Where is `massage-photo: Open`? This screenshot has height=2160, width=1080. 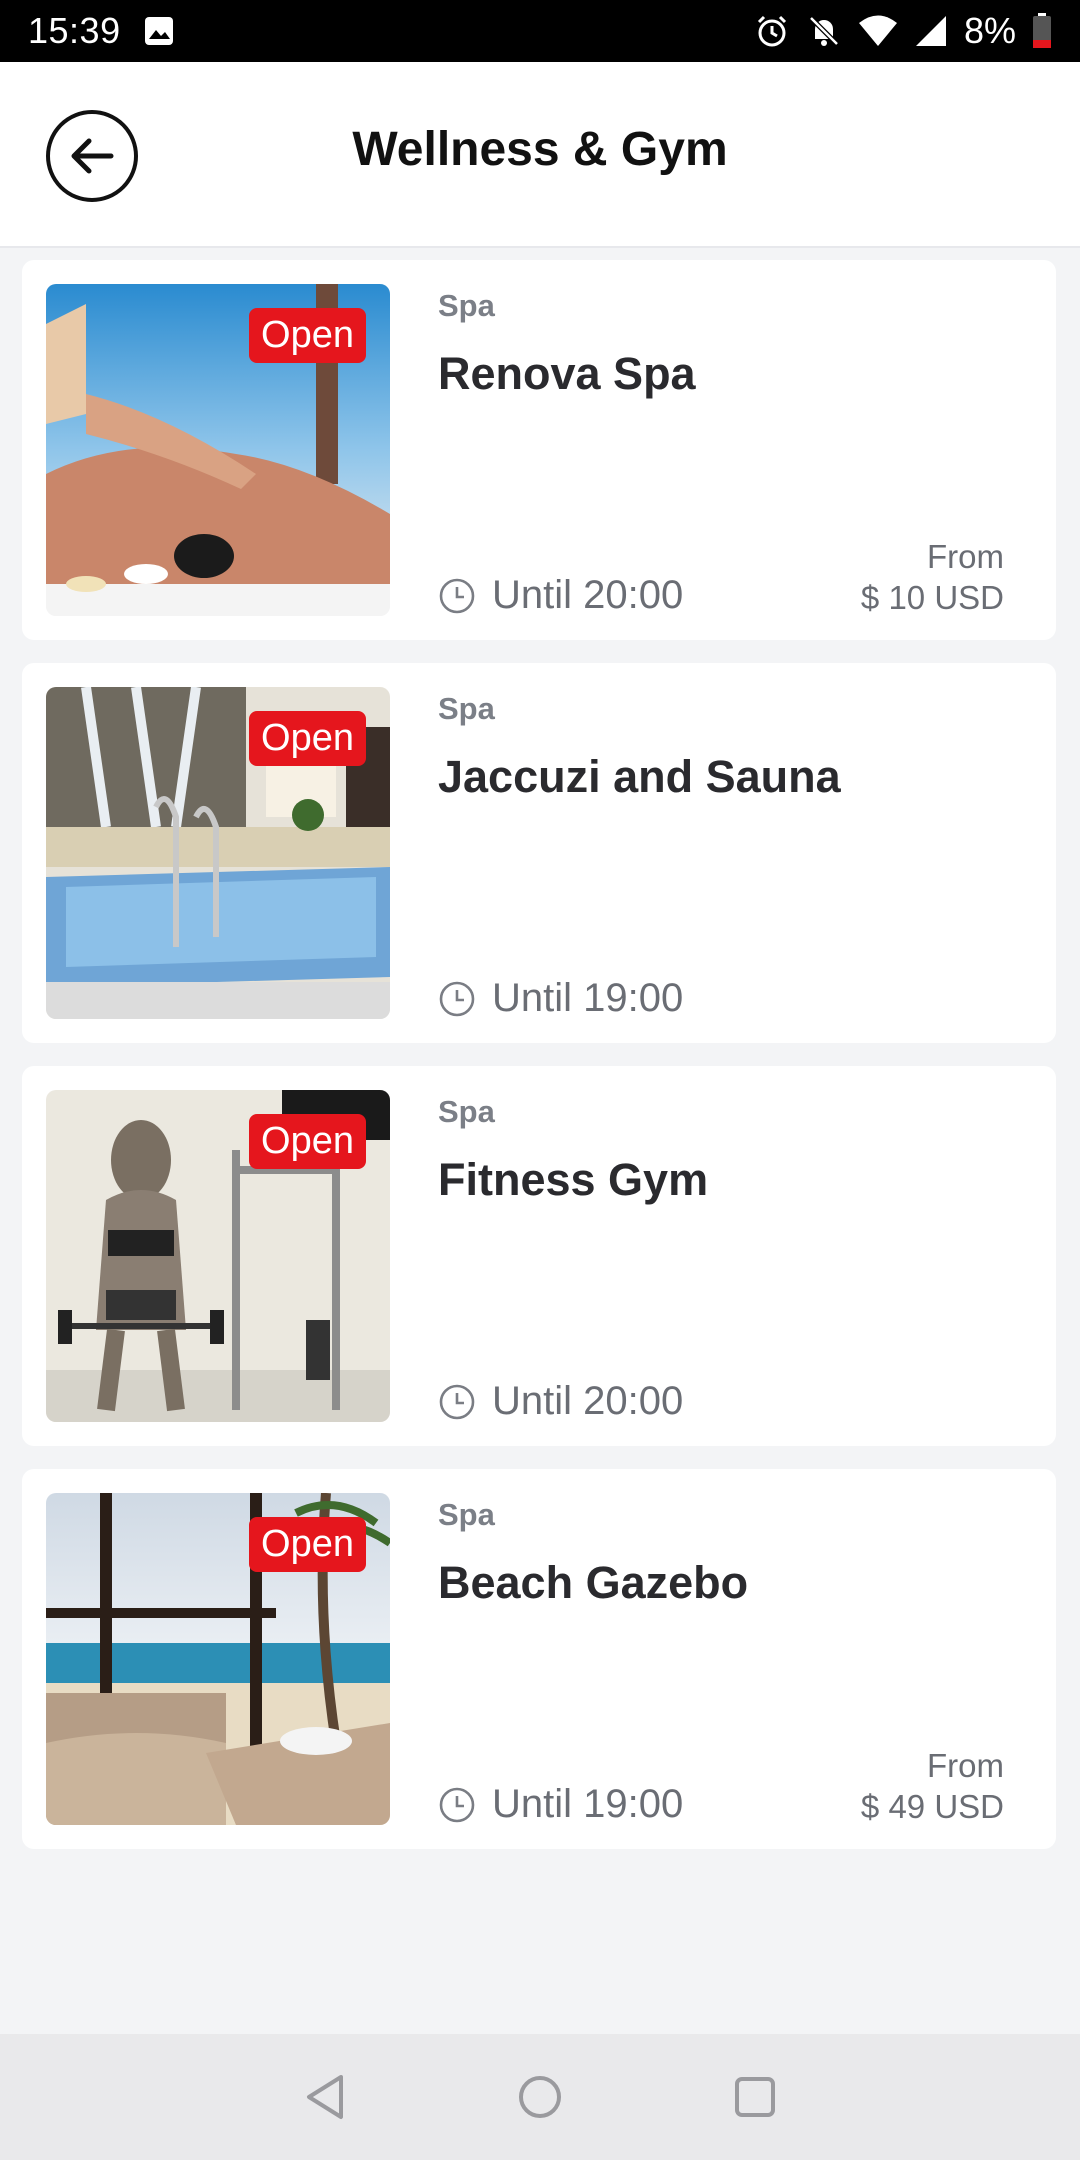
massage-photo: Open is located at coordinates (218, 450).